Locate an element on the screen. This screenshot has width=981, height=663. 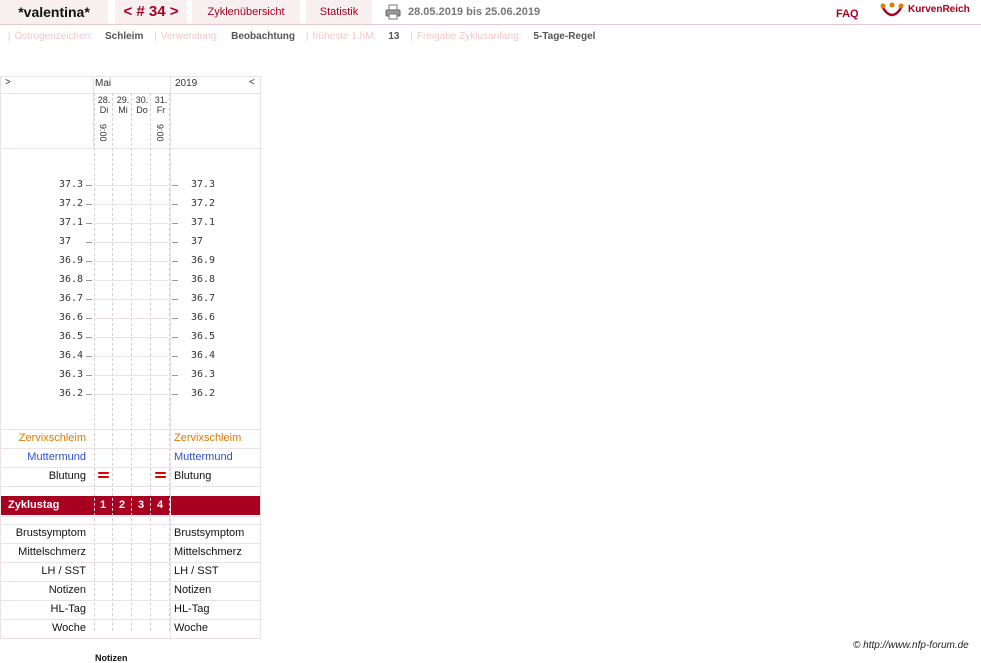
temp-tick-right: 36.9 is located at coordinates (203, 260).